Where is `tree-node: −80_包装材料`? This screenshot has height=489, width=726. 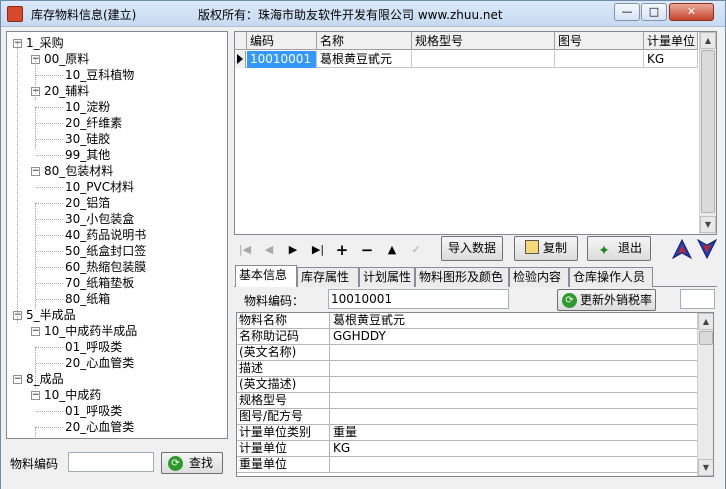
tree-node: −80_包装材料 is located at coordinates (117, 171).